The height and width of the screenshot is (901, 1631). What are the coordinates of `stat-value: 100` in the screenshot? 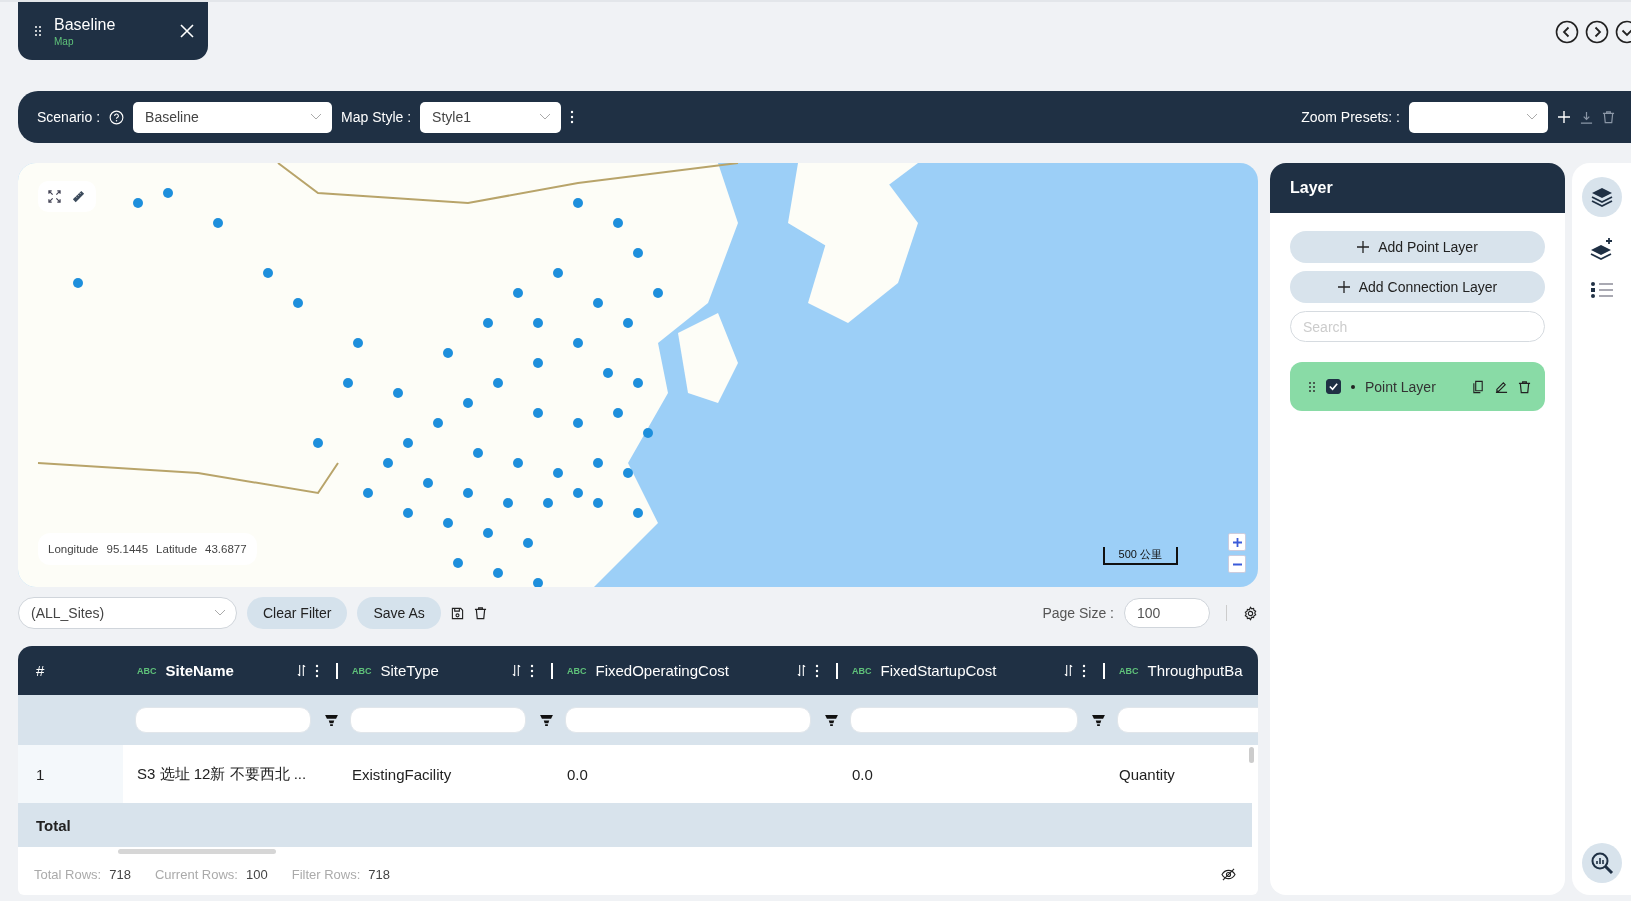 It's located at (257, 874).